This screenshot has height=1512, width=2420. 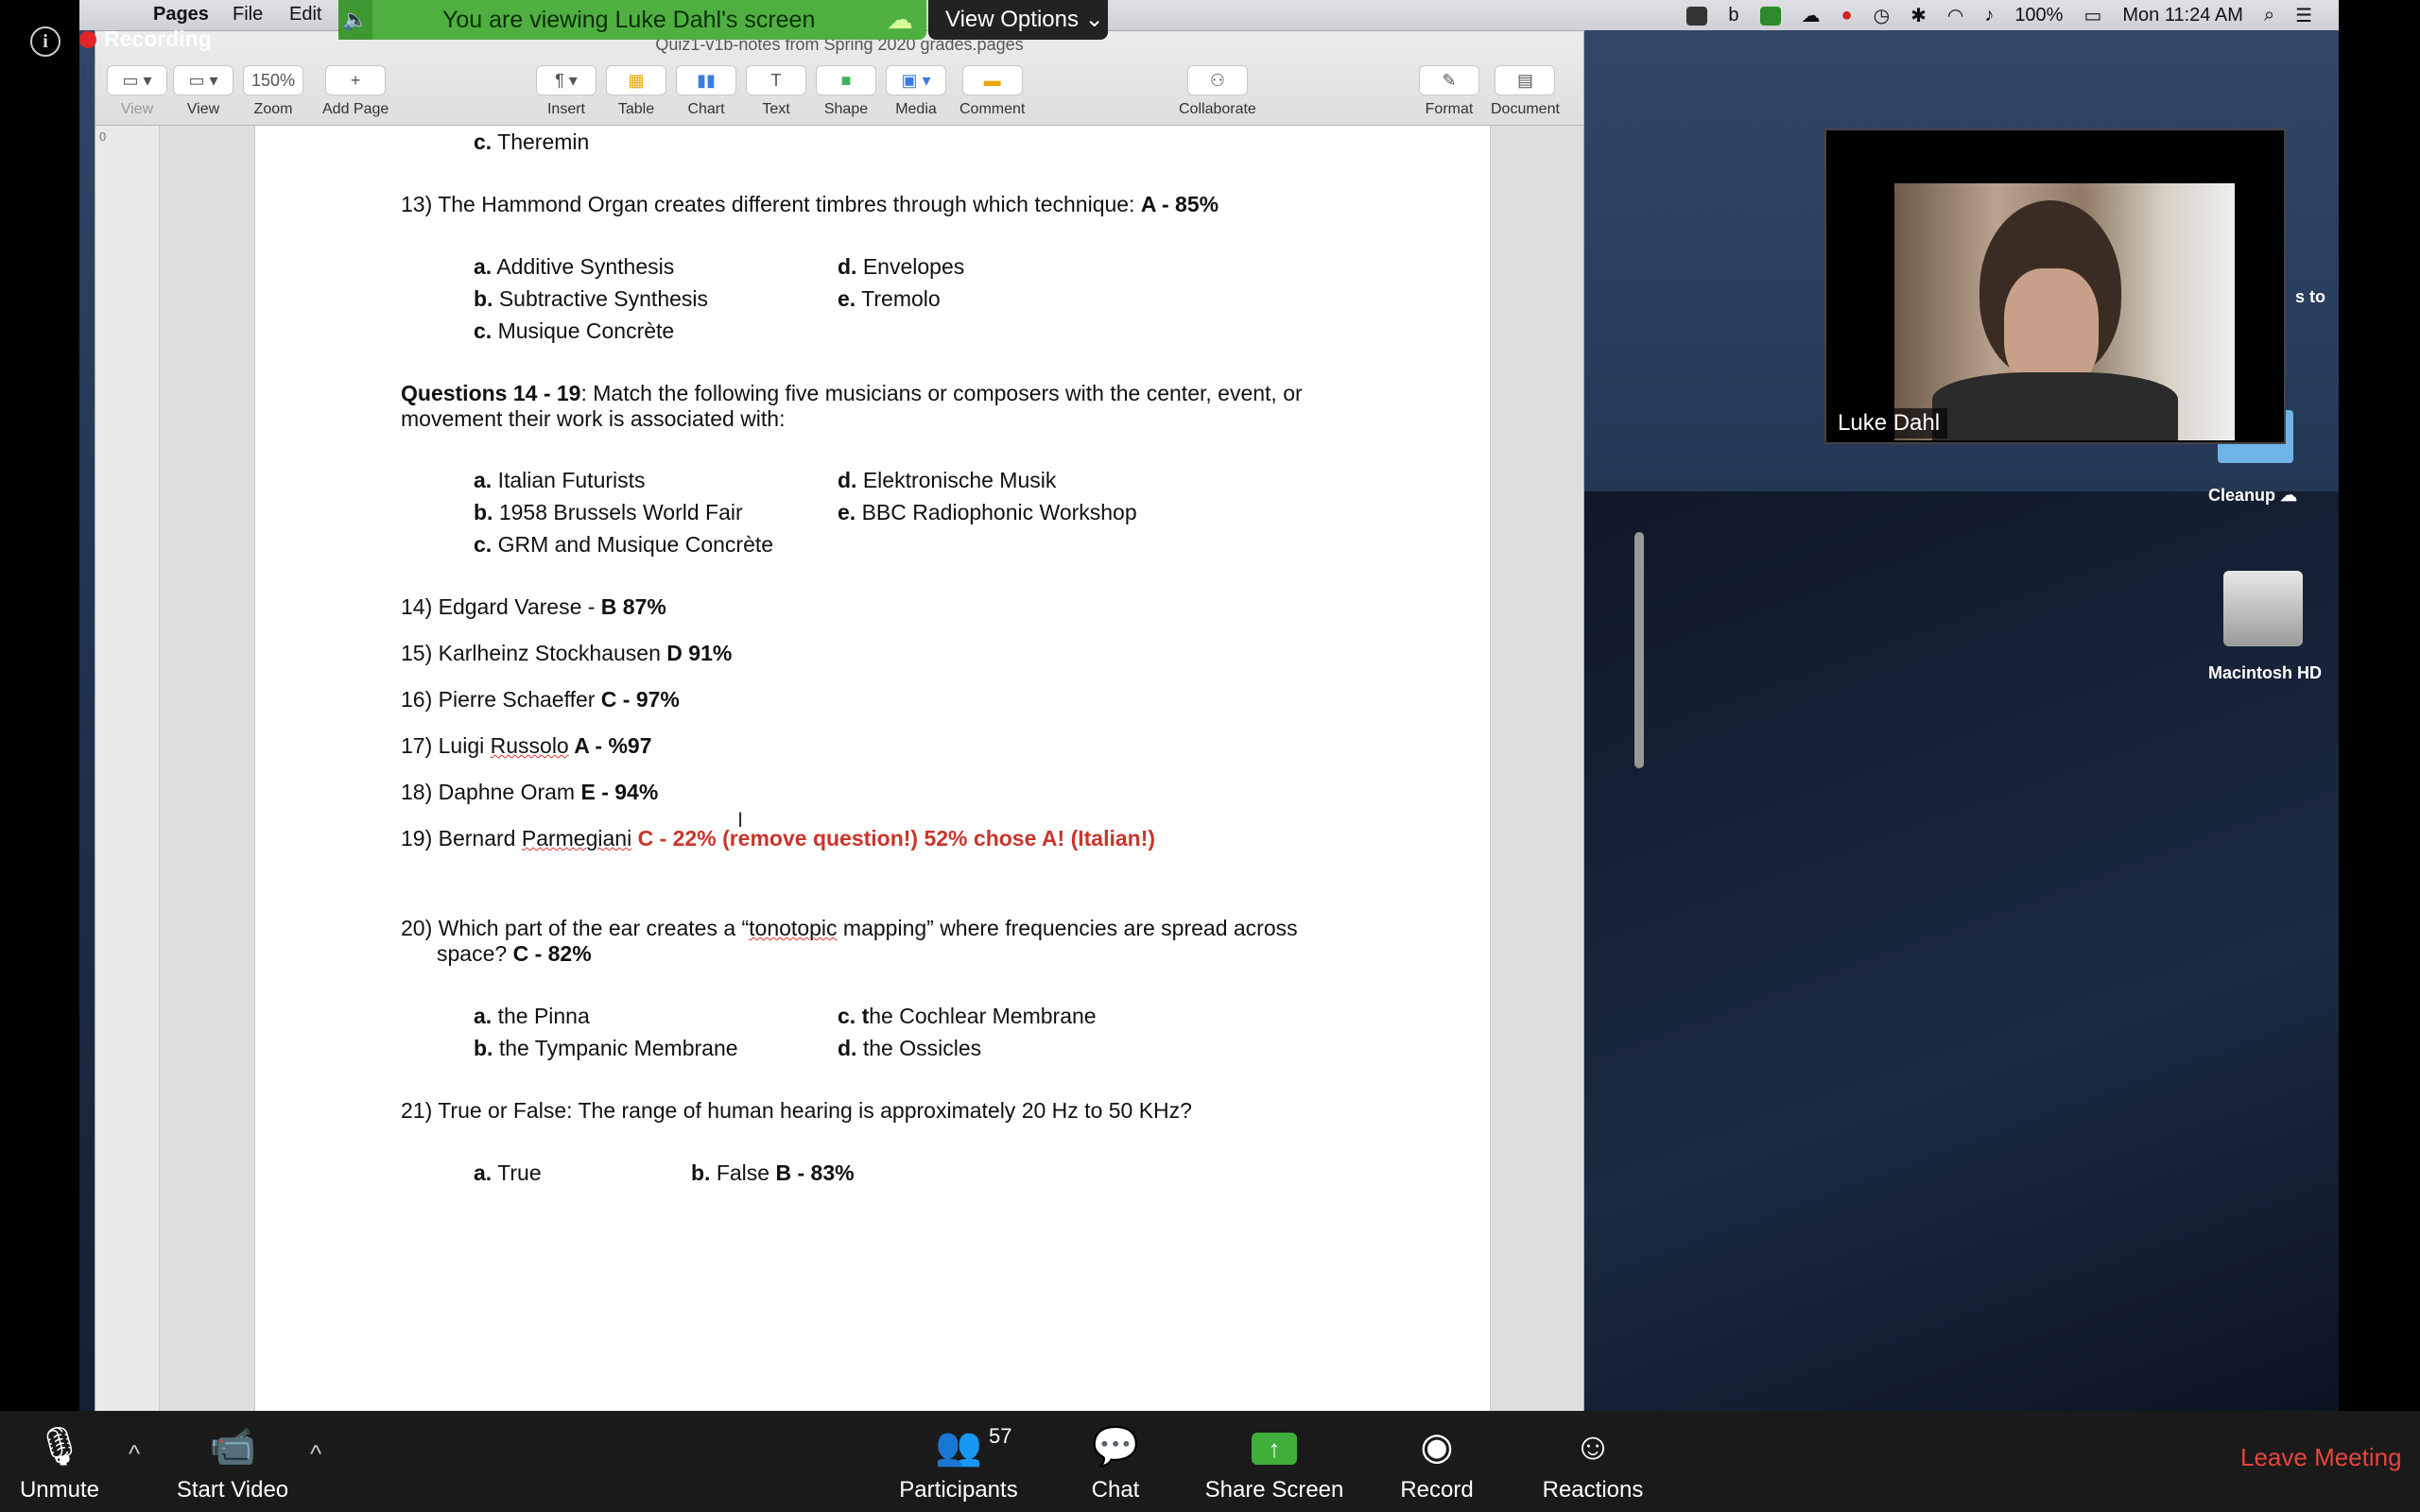 I want to click on table-button: ▦ Table, so click(x=636, y=91).